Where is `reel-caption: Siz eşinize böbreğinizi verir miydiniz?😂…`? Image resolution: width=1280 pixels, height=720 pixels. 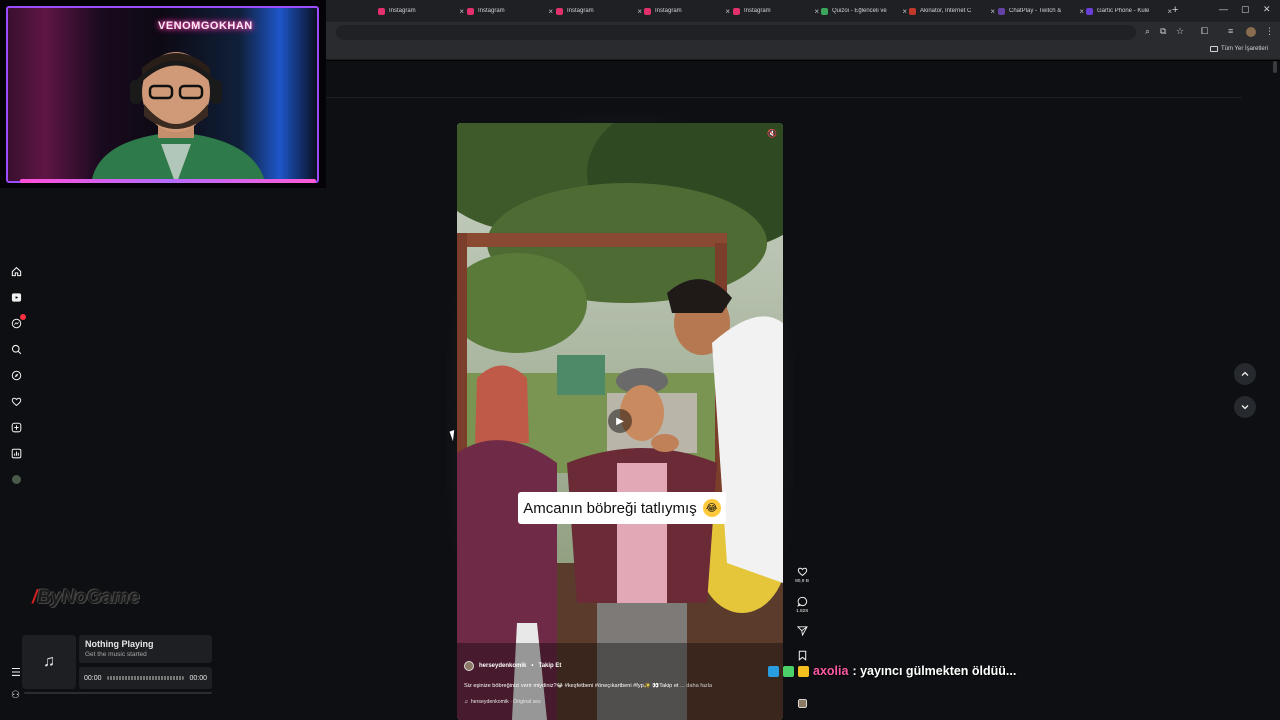
reel-caption: Siz eşinize böbreğinizi verir miydiniz?😂… is located at coordinates (619, 686).